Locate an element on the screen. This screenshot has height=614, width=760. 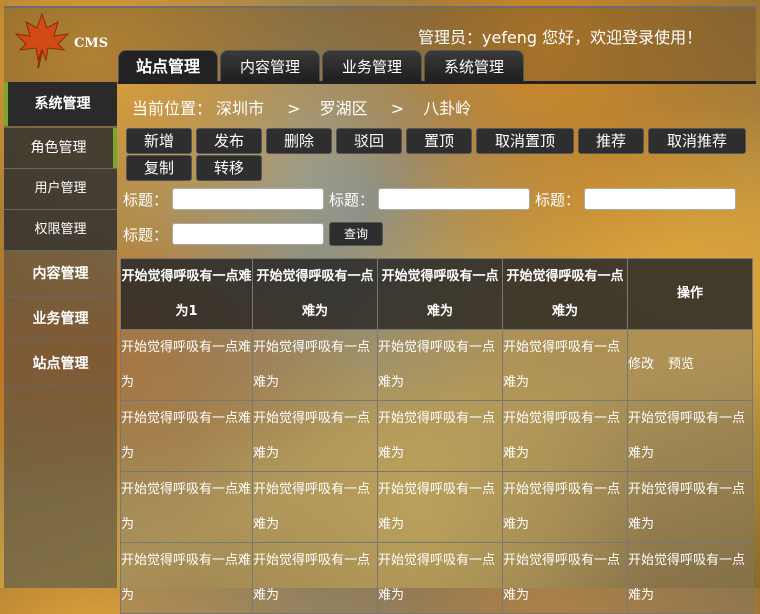
copy-button: 复制 is located at coordinates (159, 168).